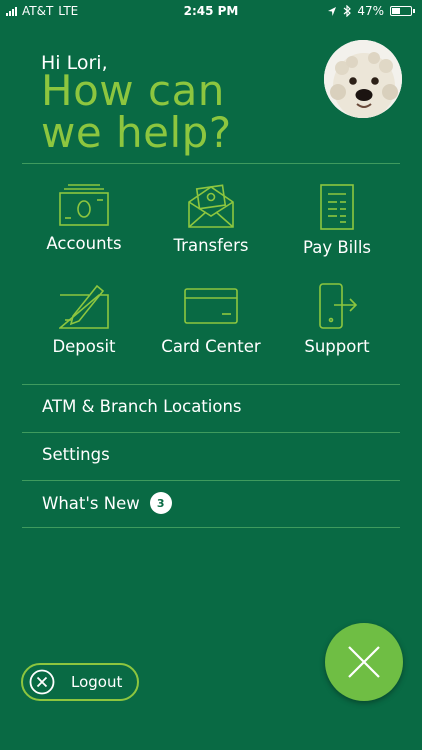 The height and width of the screenshot is (750, 422). I want to click on tile-deposit: Deposit, so click(84, 319).